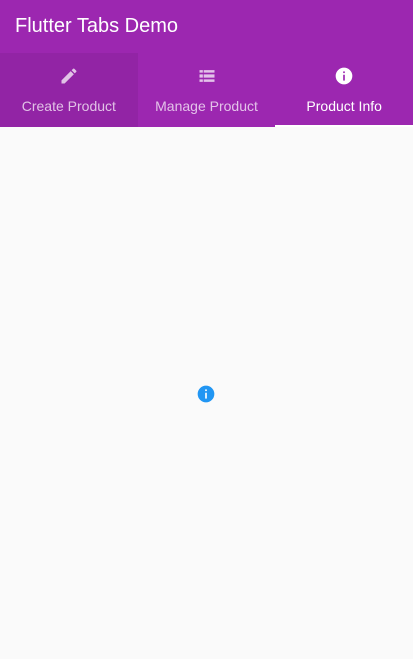  Describe the element at coordinates (206, 106) in the screenshot. I see `tab-label: Manage Product` at that location.